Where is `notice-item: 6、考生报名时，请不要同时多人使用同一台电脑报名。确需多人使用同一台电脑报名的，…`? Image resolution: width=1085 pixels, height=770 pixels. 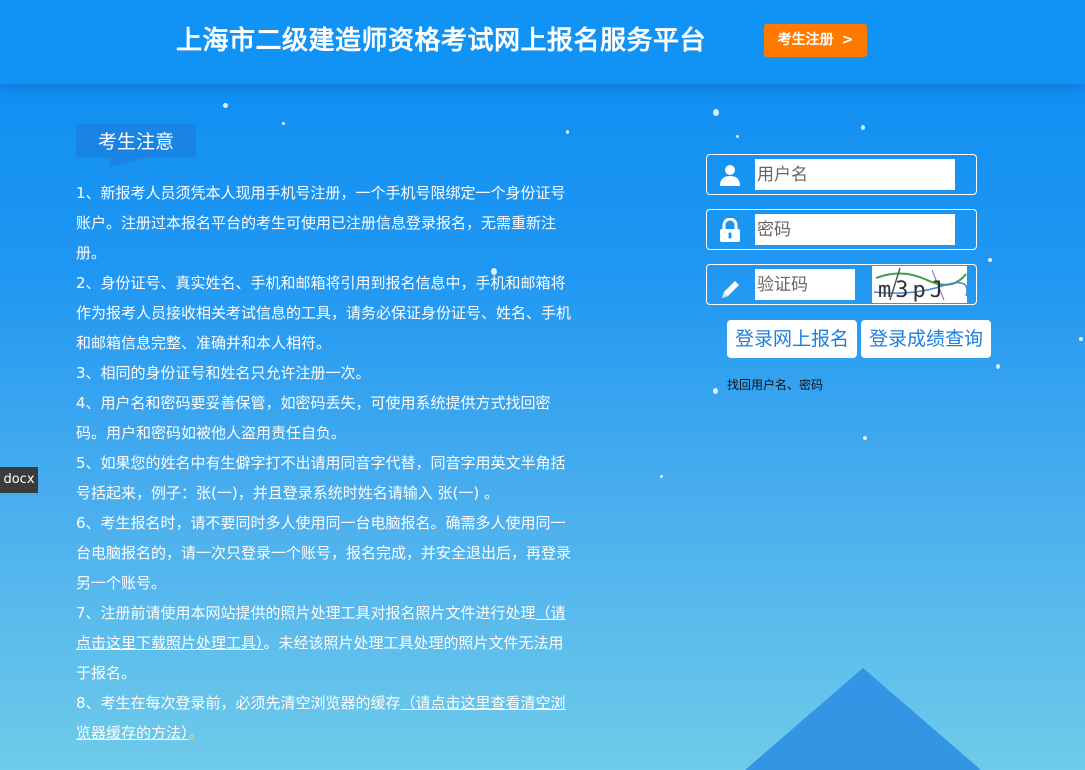 notice-item: 6、考生报名时，请不要同时多人使用同一台电脑报名。确需多人使用同一台电脑报名的，… is located at coordinates (324, 553).